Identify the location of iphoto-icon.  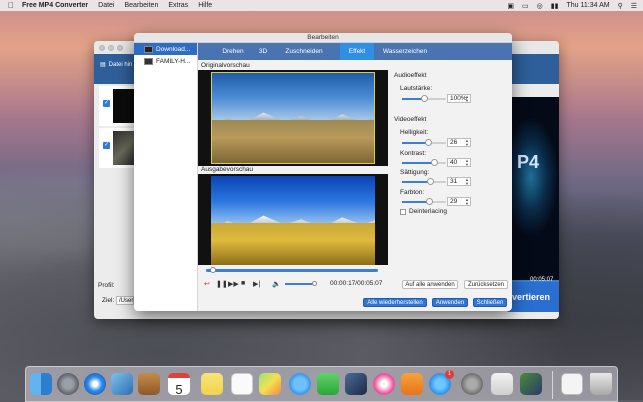
(356, 384).